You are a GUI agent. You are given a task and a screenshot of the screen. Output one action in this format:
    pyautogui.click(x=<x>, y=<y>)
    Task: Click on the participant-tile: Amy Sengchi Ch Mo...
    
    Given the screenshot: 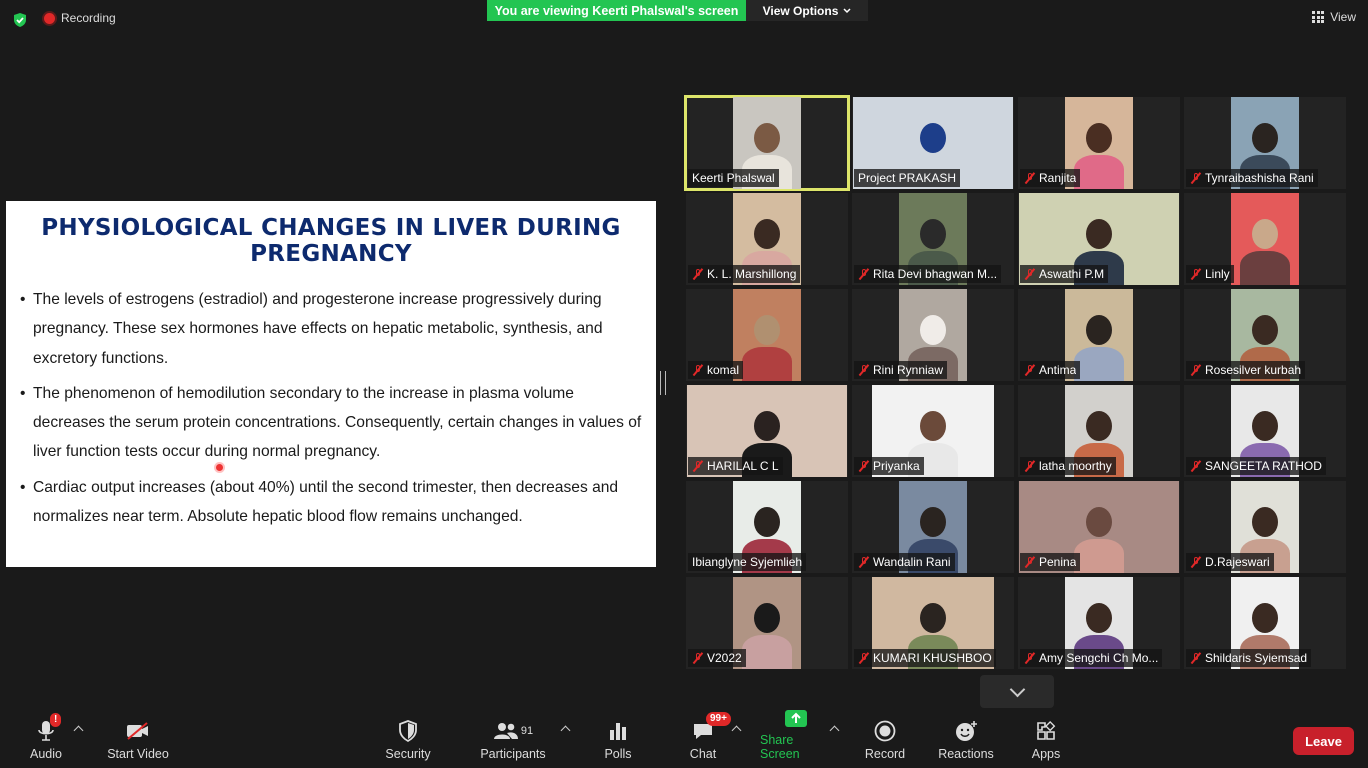 What is the action you would take?
    pyautogui.click(x=1099, y=623)
    